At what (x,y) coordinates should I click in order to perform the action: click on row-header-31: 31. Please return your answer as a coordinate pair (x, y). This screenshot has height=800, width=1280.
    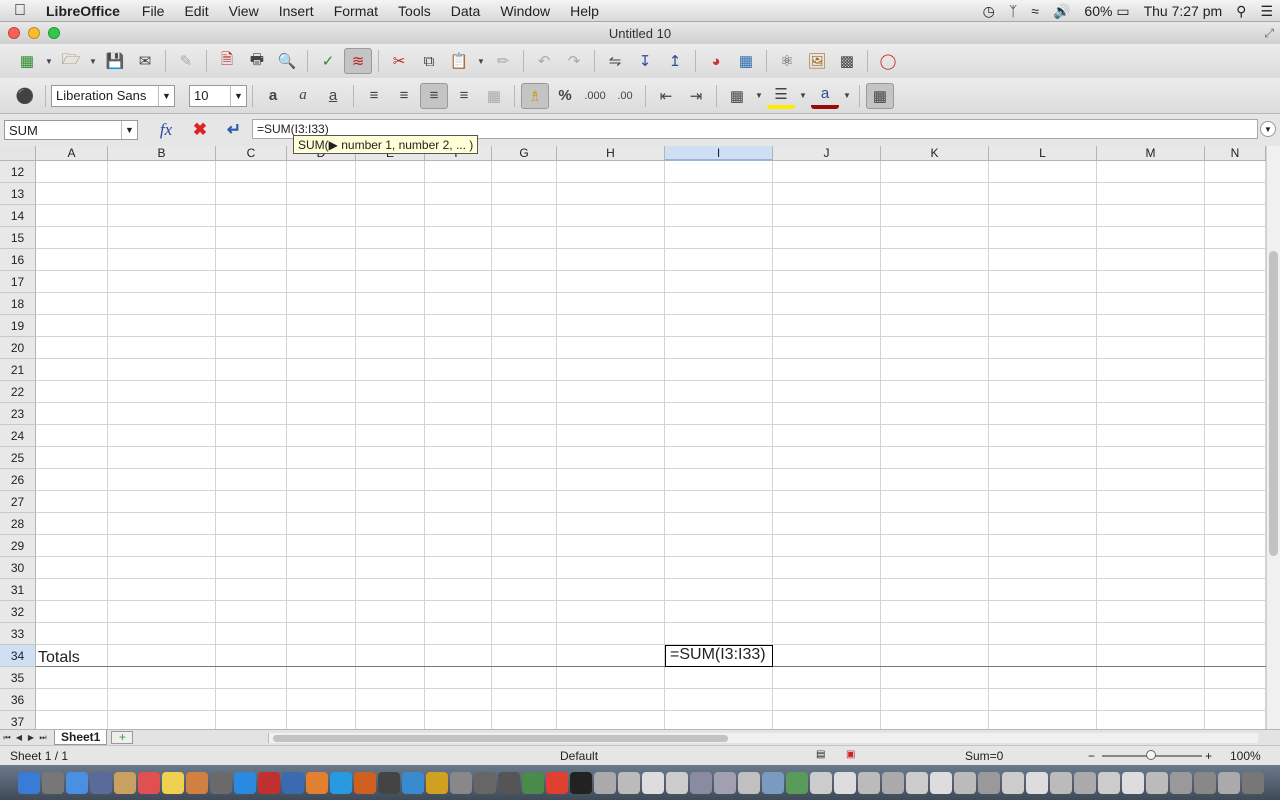
    Looking at the image, I should click on (18, 590).